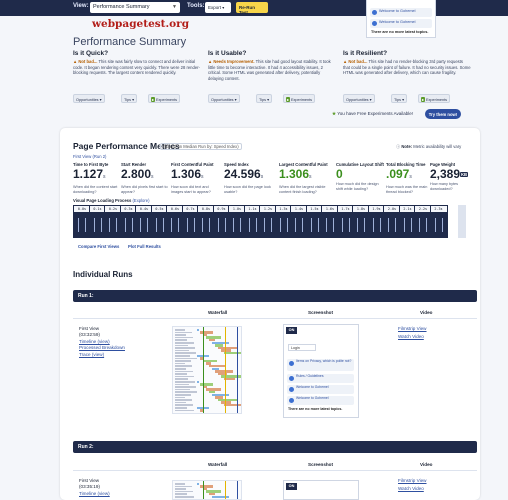 The height and width of the screenshot is (500, 508). I want to click on try-them-now-button: Try them now!, so click(443, 114).